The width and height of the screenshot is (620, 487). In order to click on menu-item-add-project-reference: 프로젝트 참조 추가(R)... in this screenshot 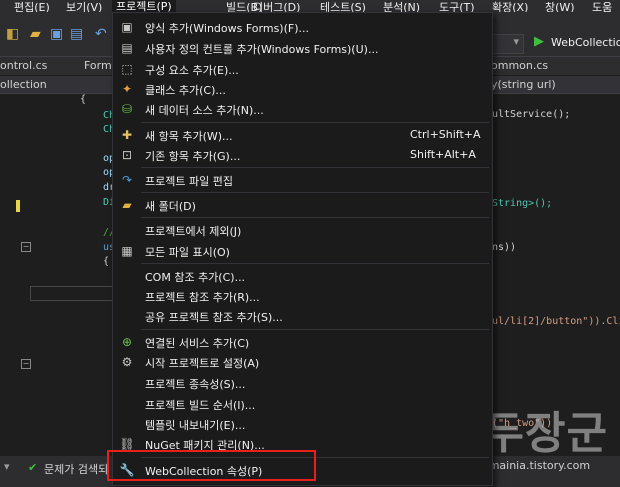, I will do `click(302, 296)`.